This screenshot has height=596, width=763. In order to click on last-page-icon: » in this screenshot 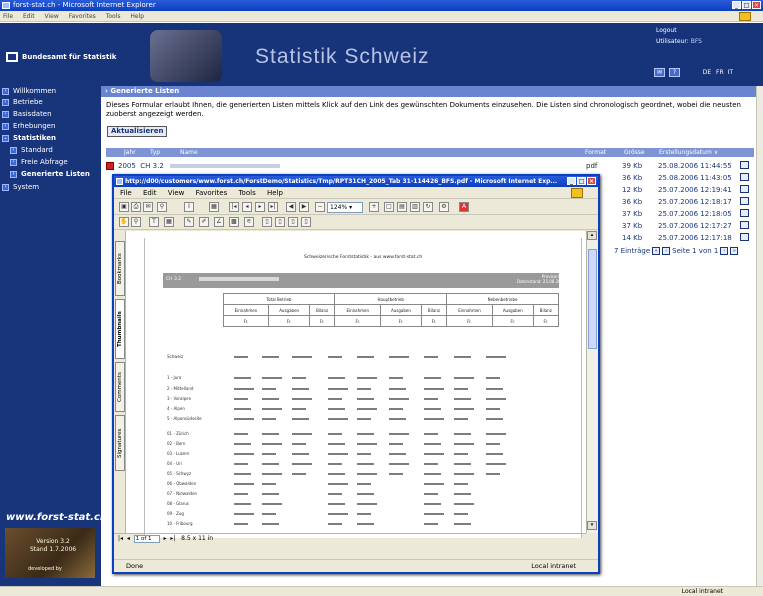, I will do `click(734, 251)`.